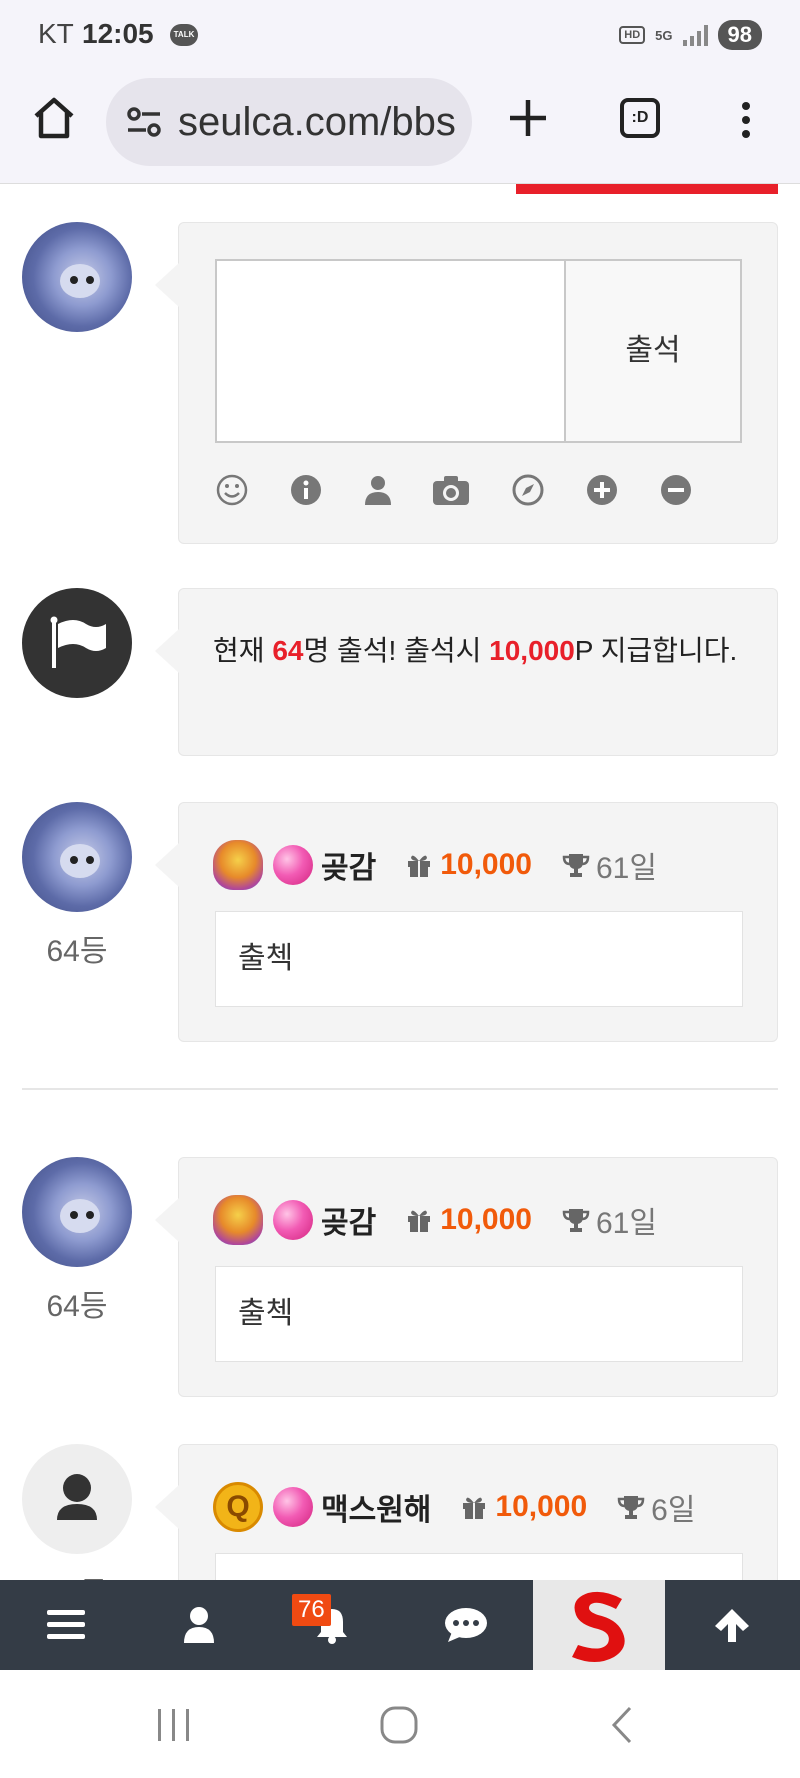 The height and width of the screenshot is (1778, 800). I want to click on active-tab-indicator, so click(647, 189).